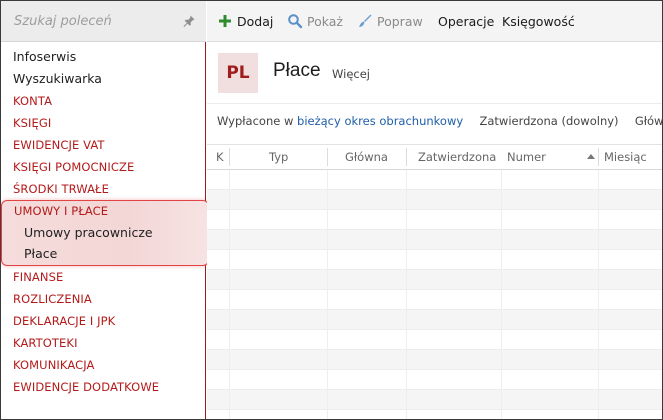  What do you see at coordinates (103, 343) in the screenshot?
I see `menu-item-kartoteki: KARTOTEKI` at bounding box center [103, 343].